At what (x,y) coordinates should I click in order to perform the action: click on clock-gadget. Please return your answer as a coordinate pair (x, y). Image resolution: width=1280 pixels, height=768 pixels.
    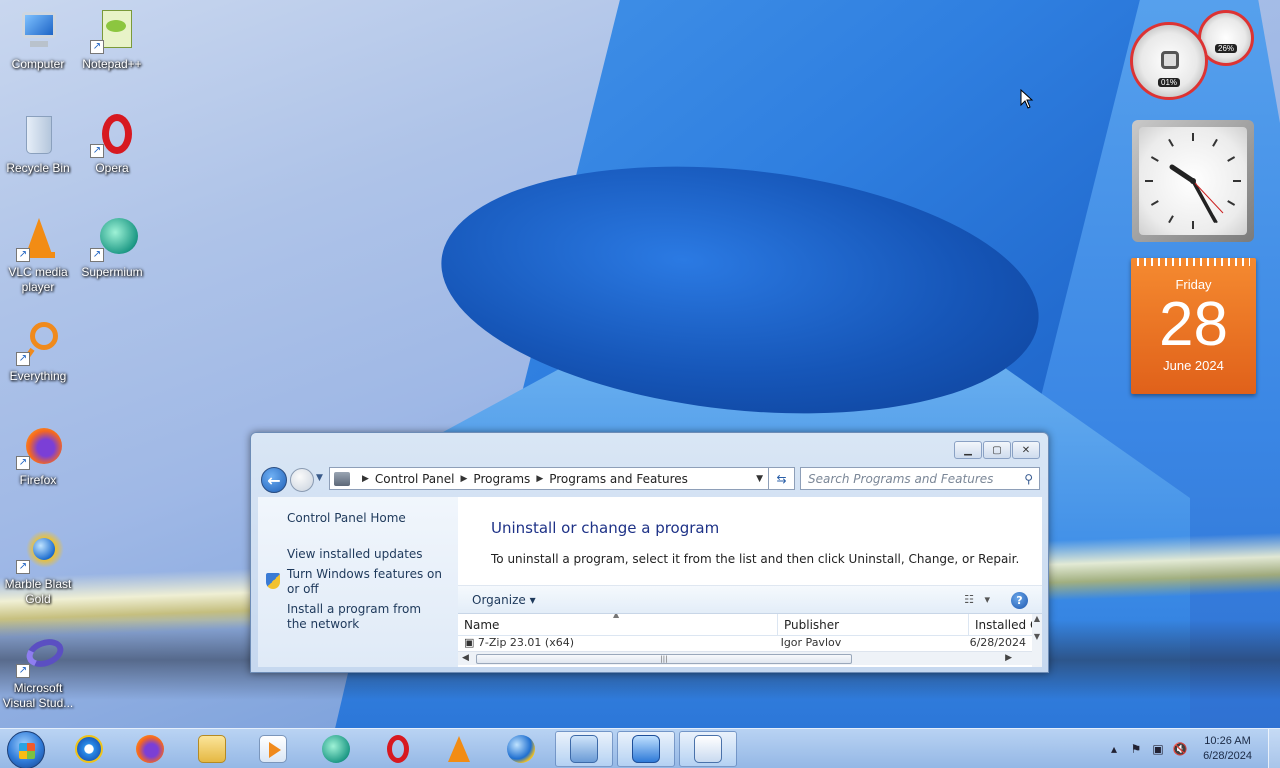
    Looking at the image, I should click on (1193, 181).